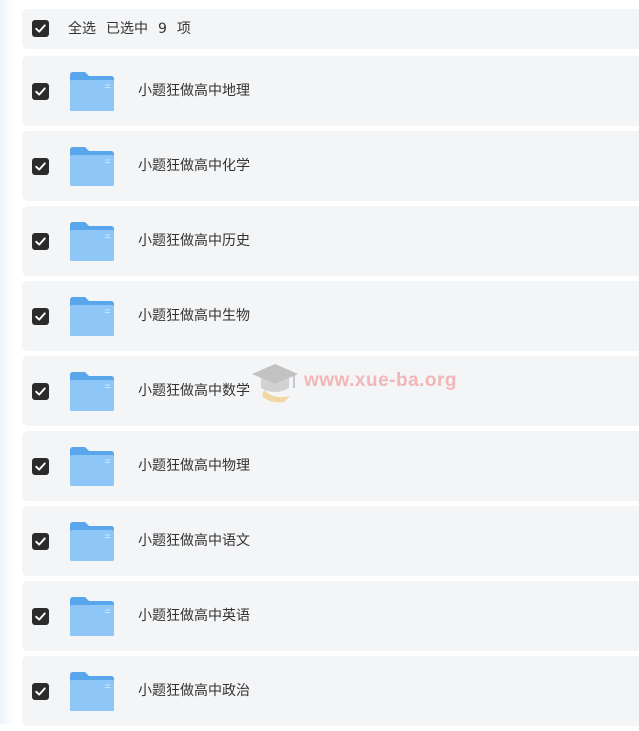 The height and width of the screenshot is (731, 639). Describe the element at coordinates (194, 541) in the screenshot. I see `folder-name: 小题狂做高中语文` at that location.